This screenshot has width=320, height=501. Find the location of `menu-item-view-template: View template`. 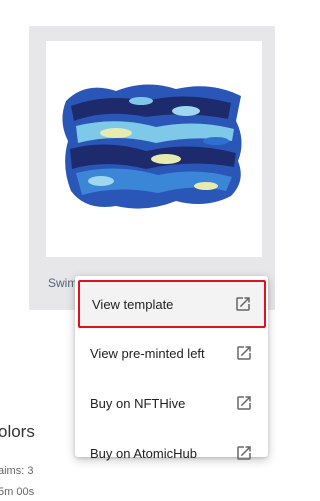

menu-item-view-template: View template is located at coordinates (172, 304).